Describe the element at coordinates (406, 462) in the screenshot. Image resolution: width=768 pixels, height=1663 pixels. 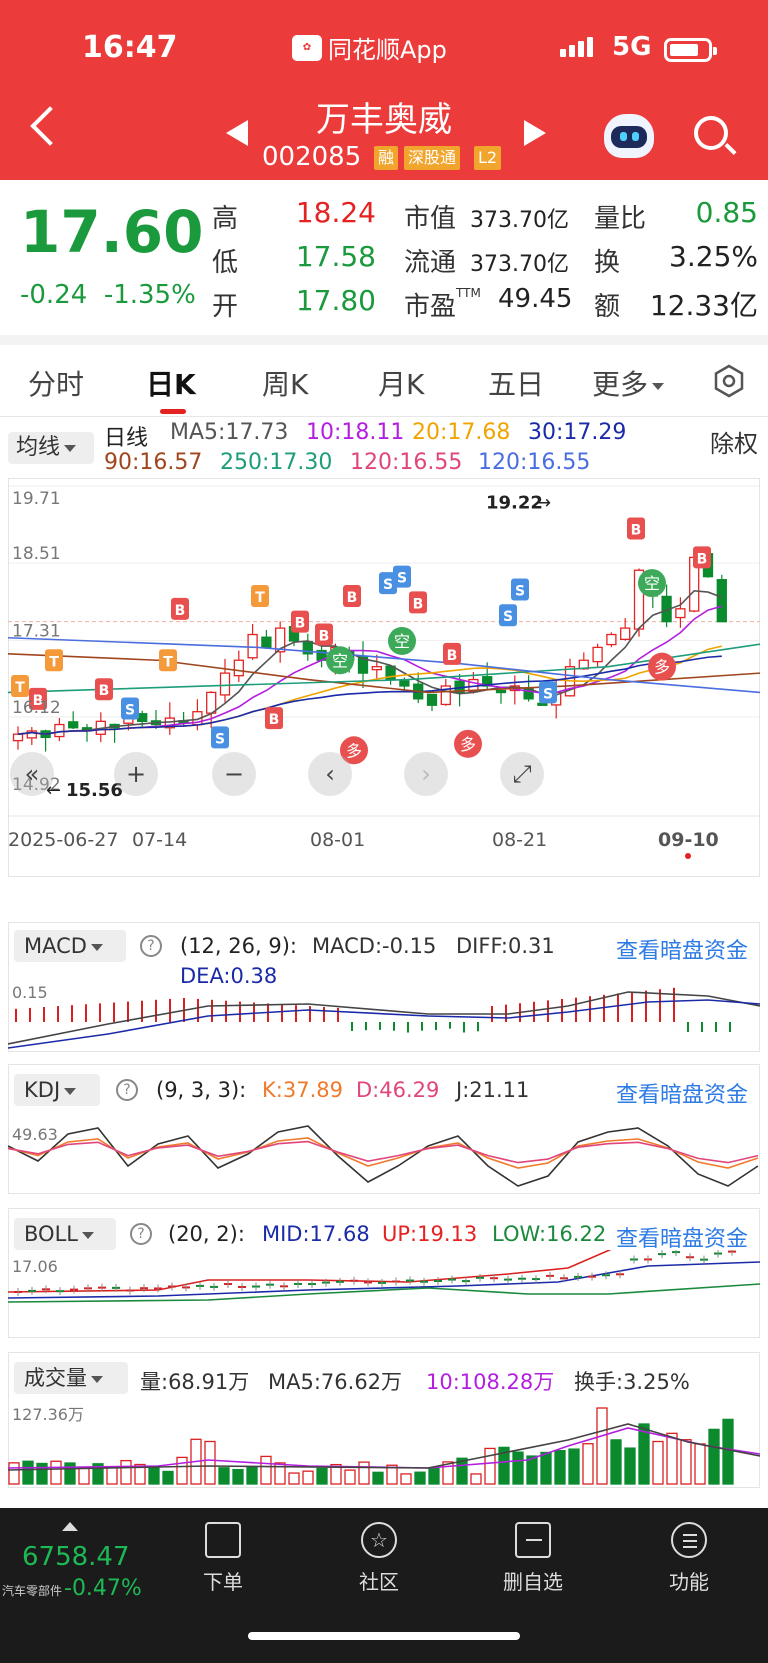
I see `ma120-value: 120:16.55` at that location.